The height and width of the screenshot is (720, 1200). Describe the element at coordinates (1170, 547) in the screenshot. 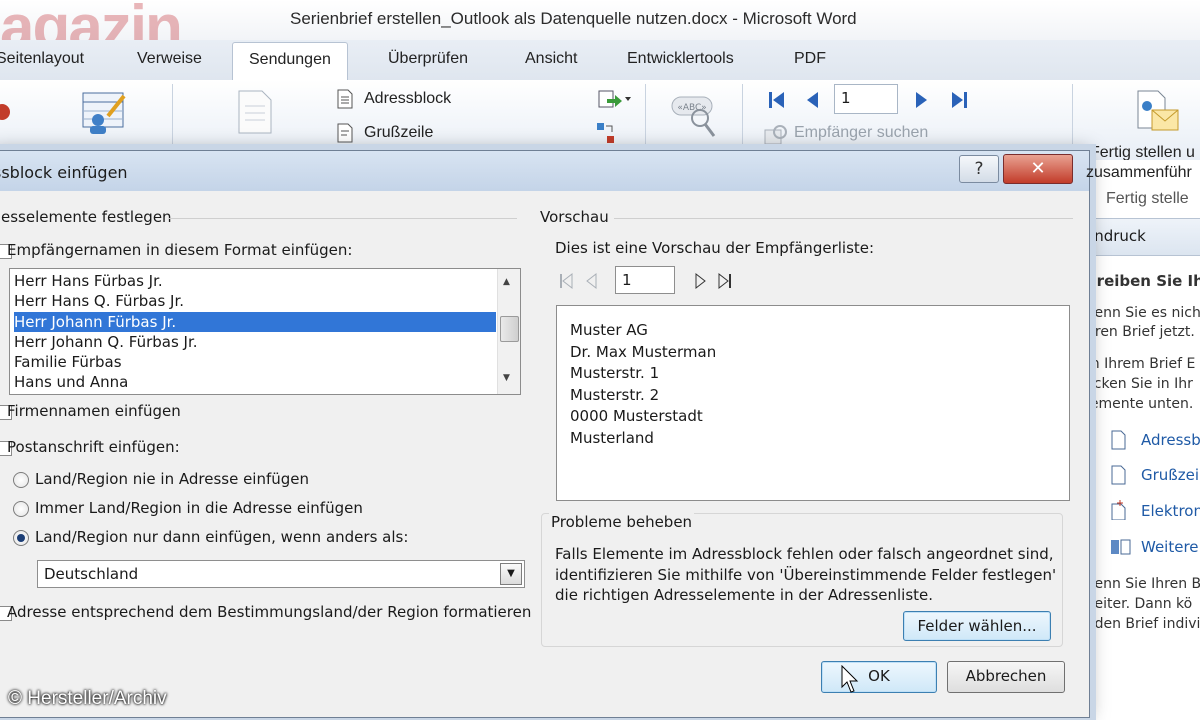

I see `task-pane-link-weitere: Weitere` at that location.